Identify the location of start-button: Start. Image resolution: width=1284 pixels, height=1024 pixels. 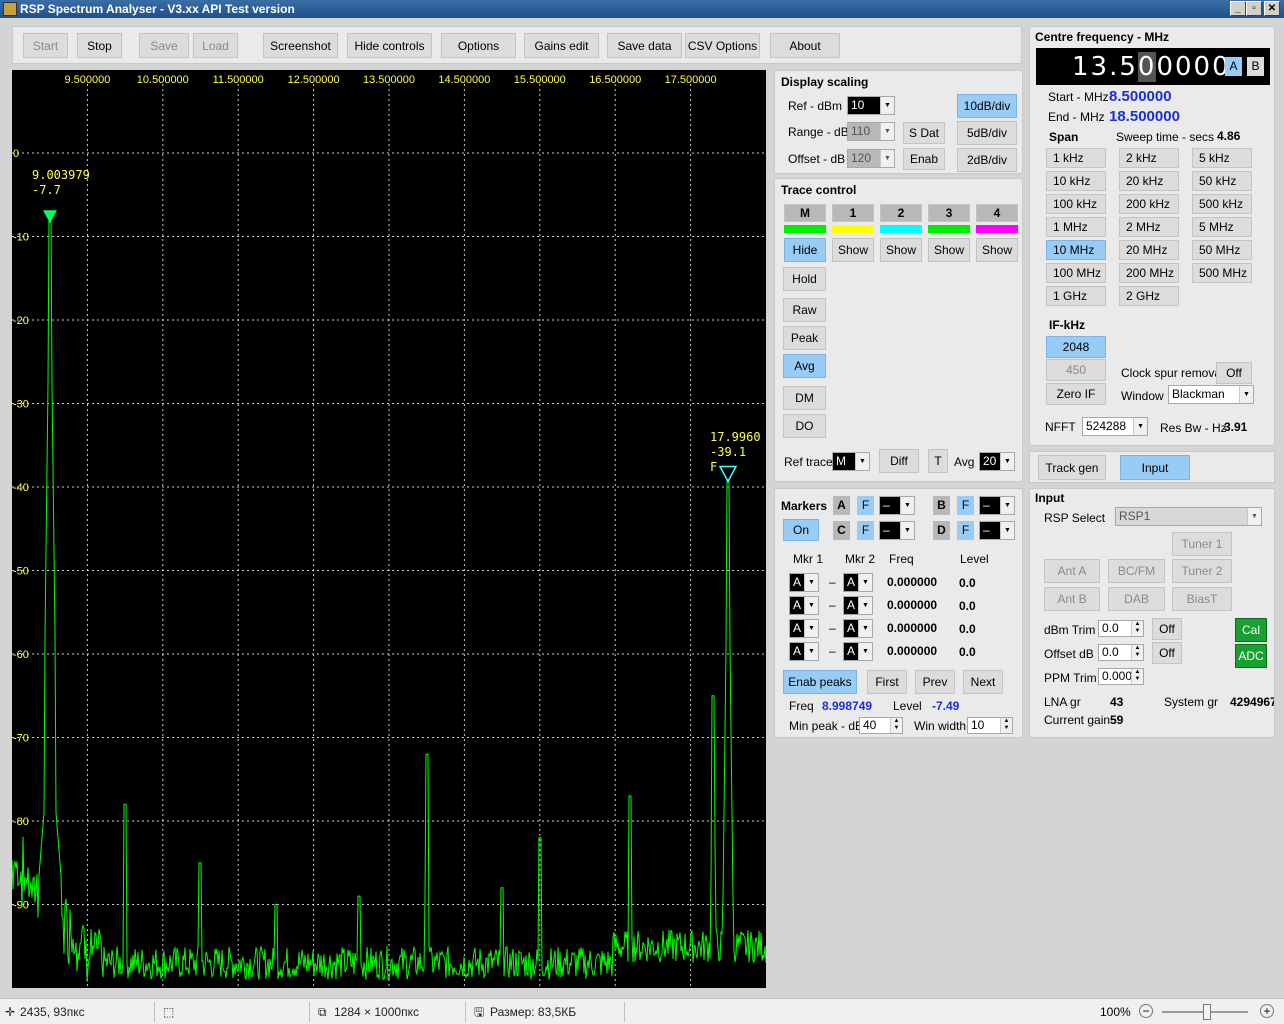
(45, 45).